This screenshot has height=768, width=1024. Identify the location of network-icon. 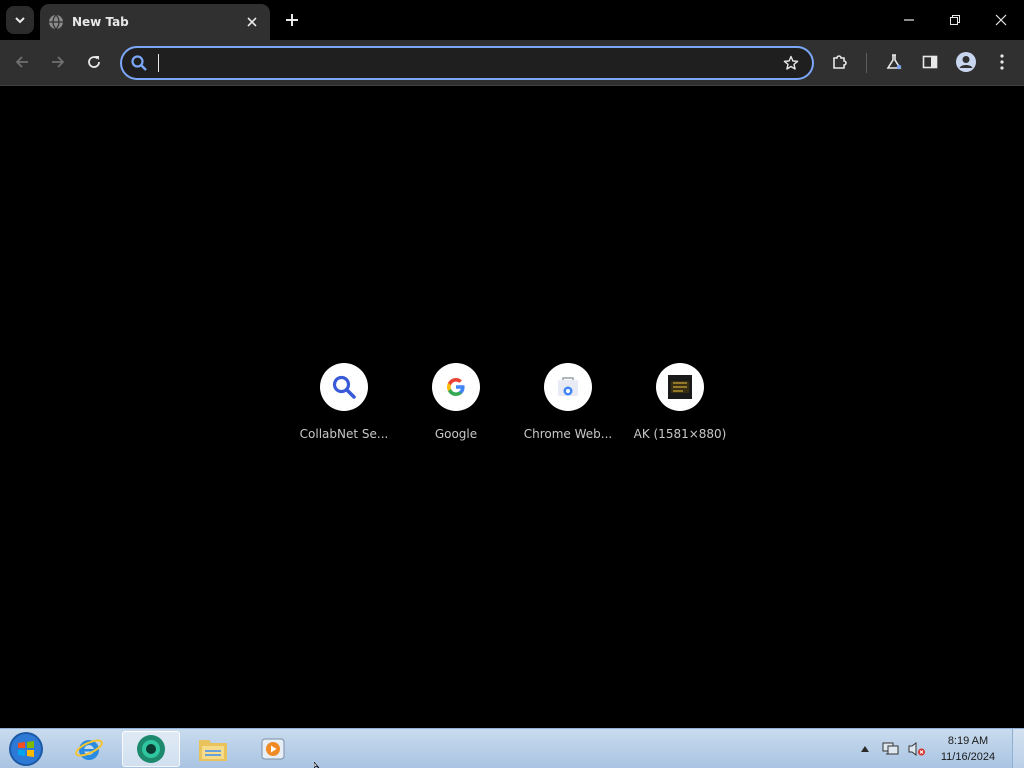
(891, 749).